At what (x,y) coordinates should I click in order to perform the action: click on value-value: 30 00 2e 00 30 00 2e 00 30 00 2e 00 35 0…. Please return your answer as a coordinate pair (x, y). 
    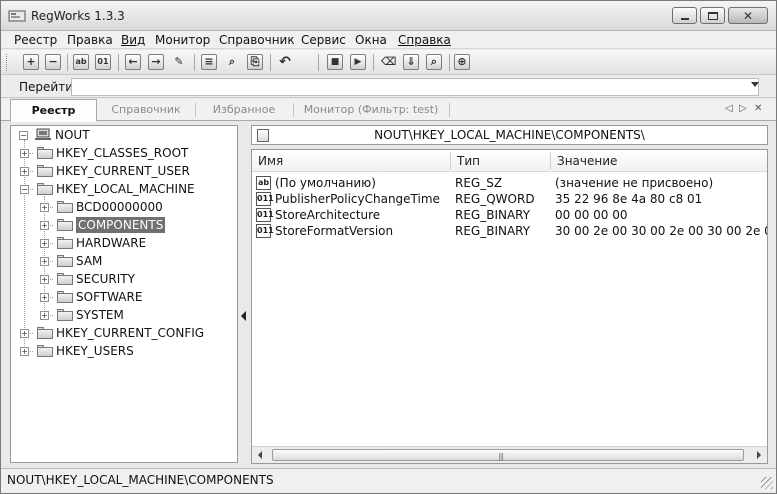
    Looking at the image, I should click on (661, 231).